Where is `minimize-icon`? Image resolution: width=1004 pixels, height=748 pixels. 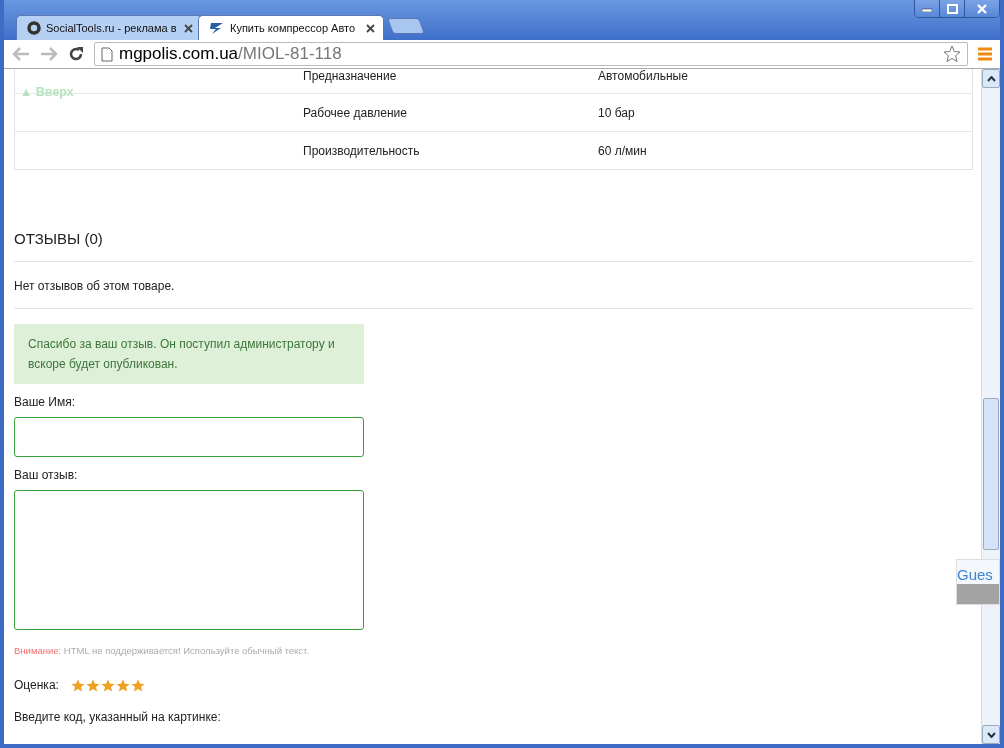 minimize-icon is located at coordinates (927, 8).